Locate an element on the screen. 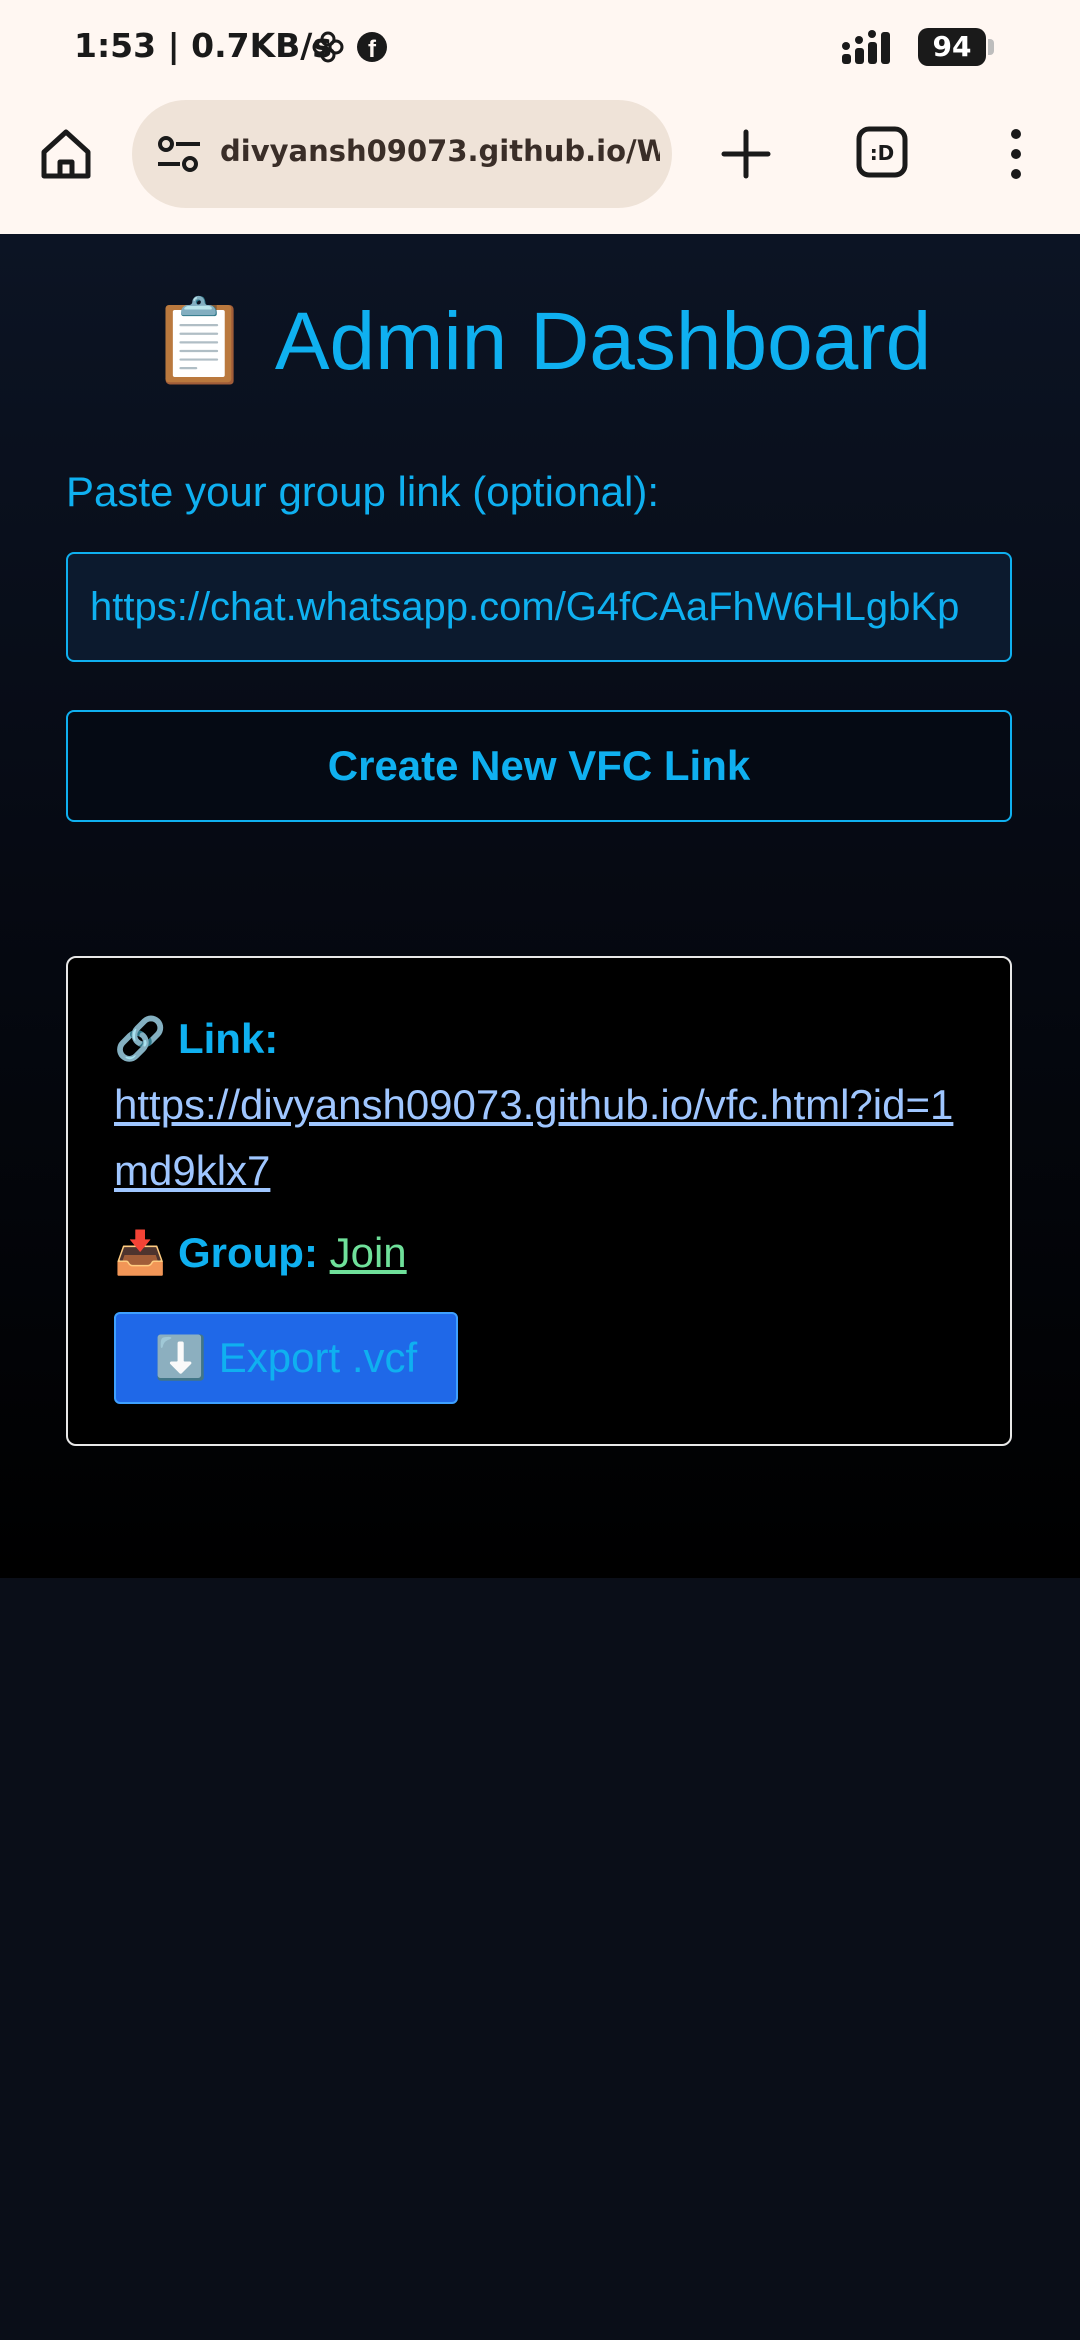  facebook-icon: f is located at coordinates (372, 47).